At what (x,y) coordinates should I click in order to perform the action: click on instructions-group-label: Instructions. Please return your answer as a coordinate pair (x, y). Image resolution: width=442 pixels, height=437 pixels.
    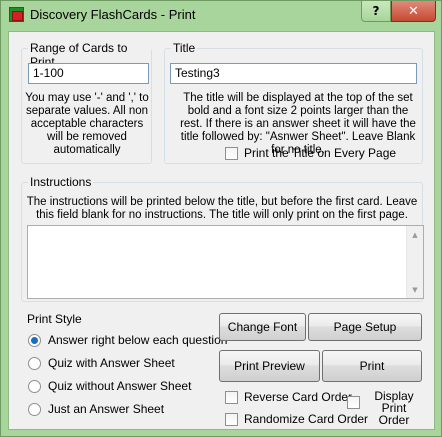
    Looking at the image, I should click on (61, 182).